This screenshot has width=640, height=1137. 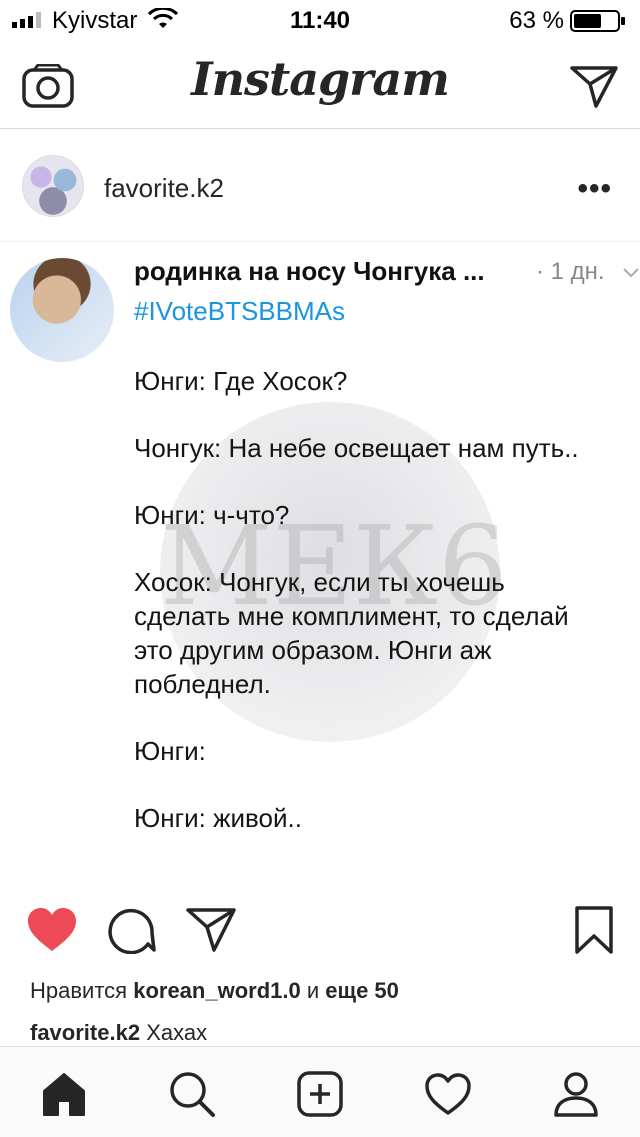 What do you see at coordinates (594, 86) in the screenshot?
I see `direct-send-icon` at bounding box center [594, 86].